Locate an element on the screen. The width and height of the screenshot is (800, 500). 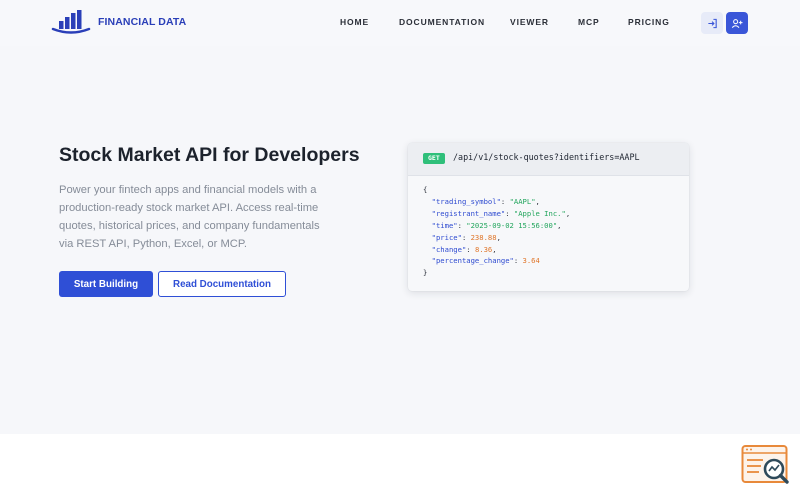
user-plus-icon is located at coordinates (737, 23).